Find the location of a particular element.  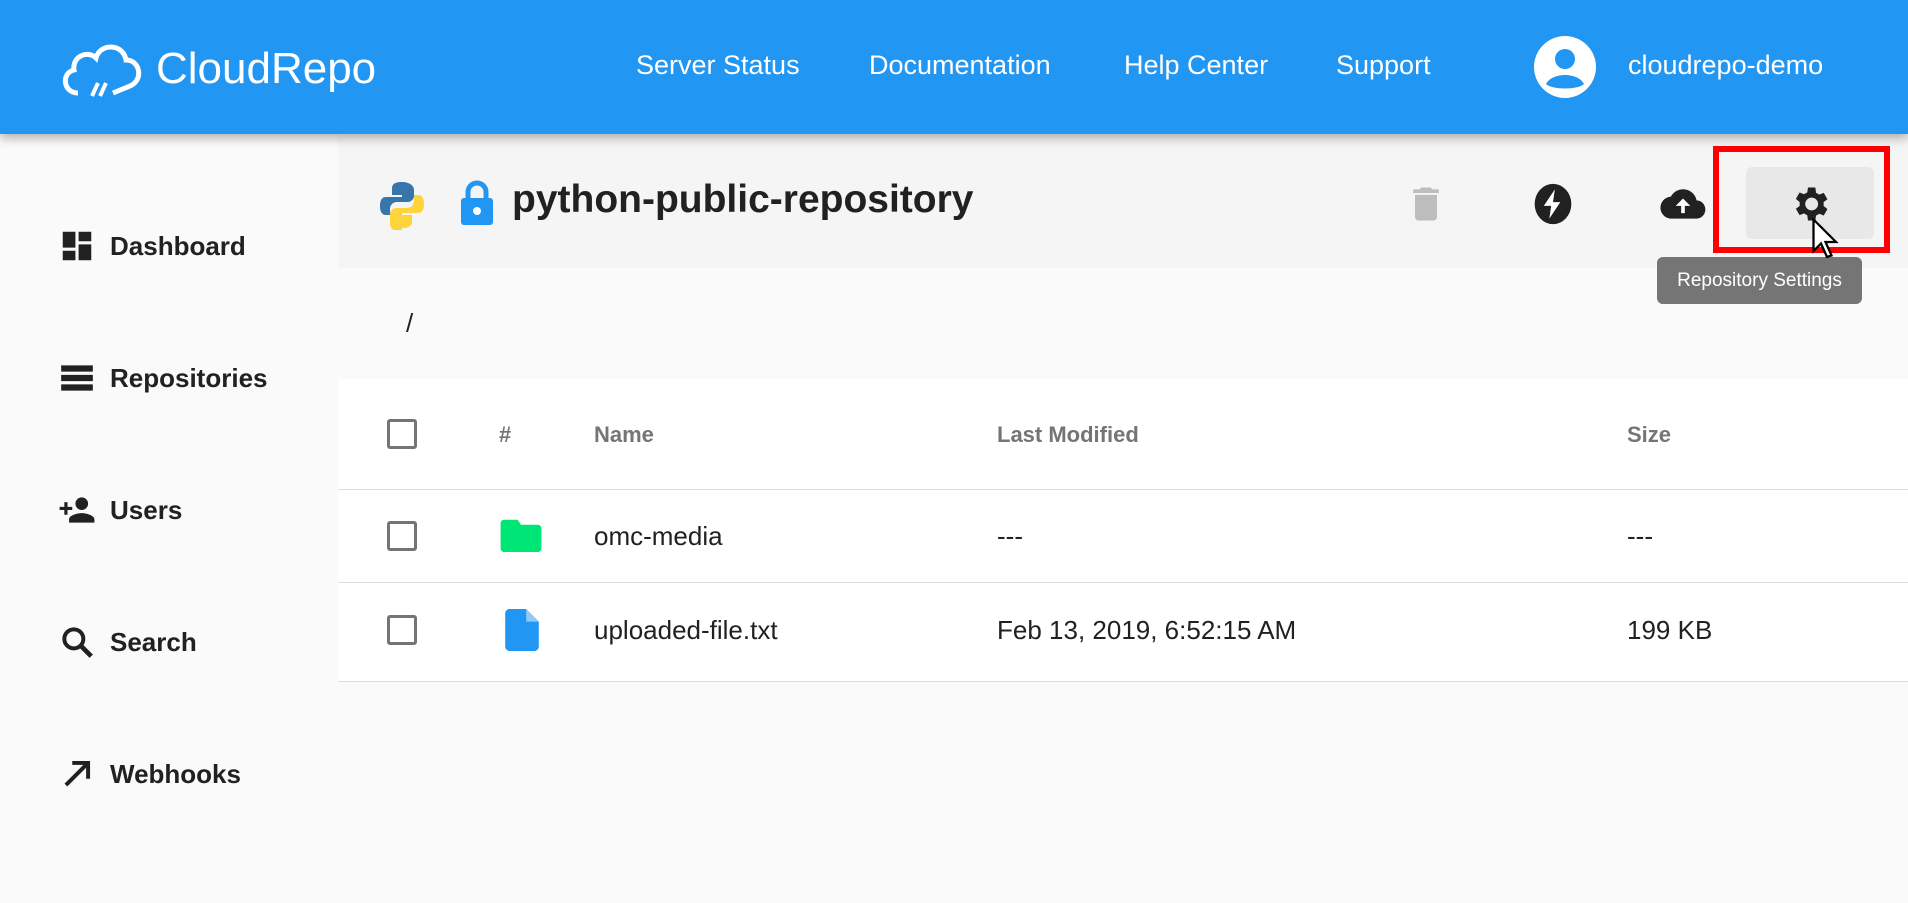

breadcrumb: / is located at coordinates (409, 323).